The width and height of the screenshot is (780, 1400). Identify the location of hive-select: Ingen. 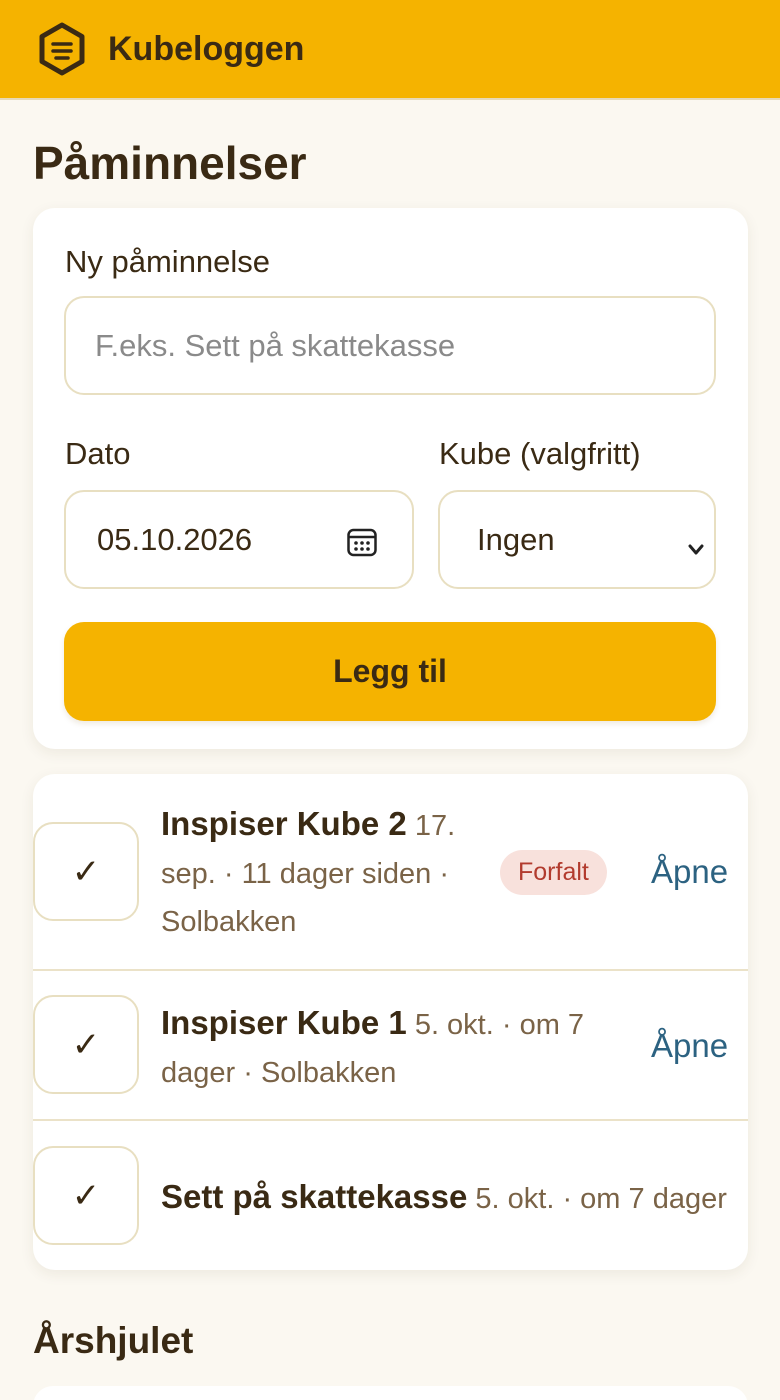
(577, 539).